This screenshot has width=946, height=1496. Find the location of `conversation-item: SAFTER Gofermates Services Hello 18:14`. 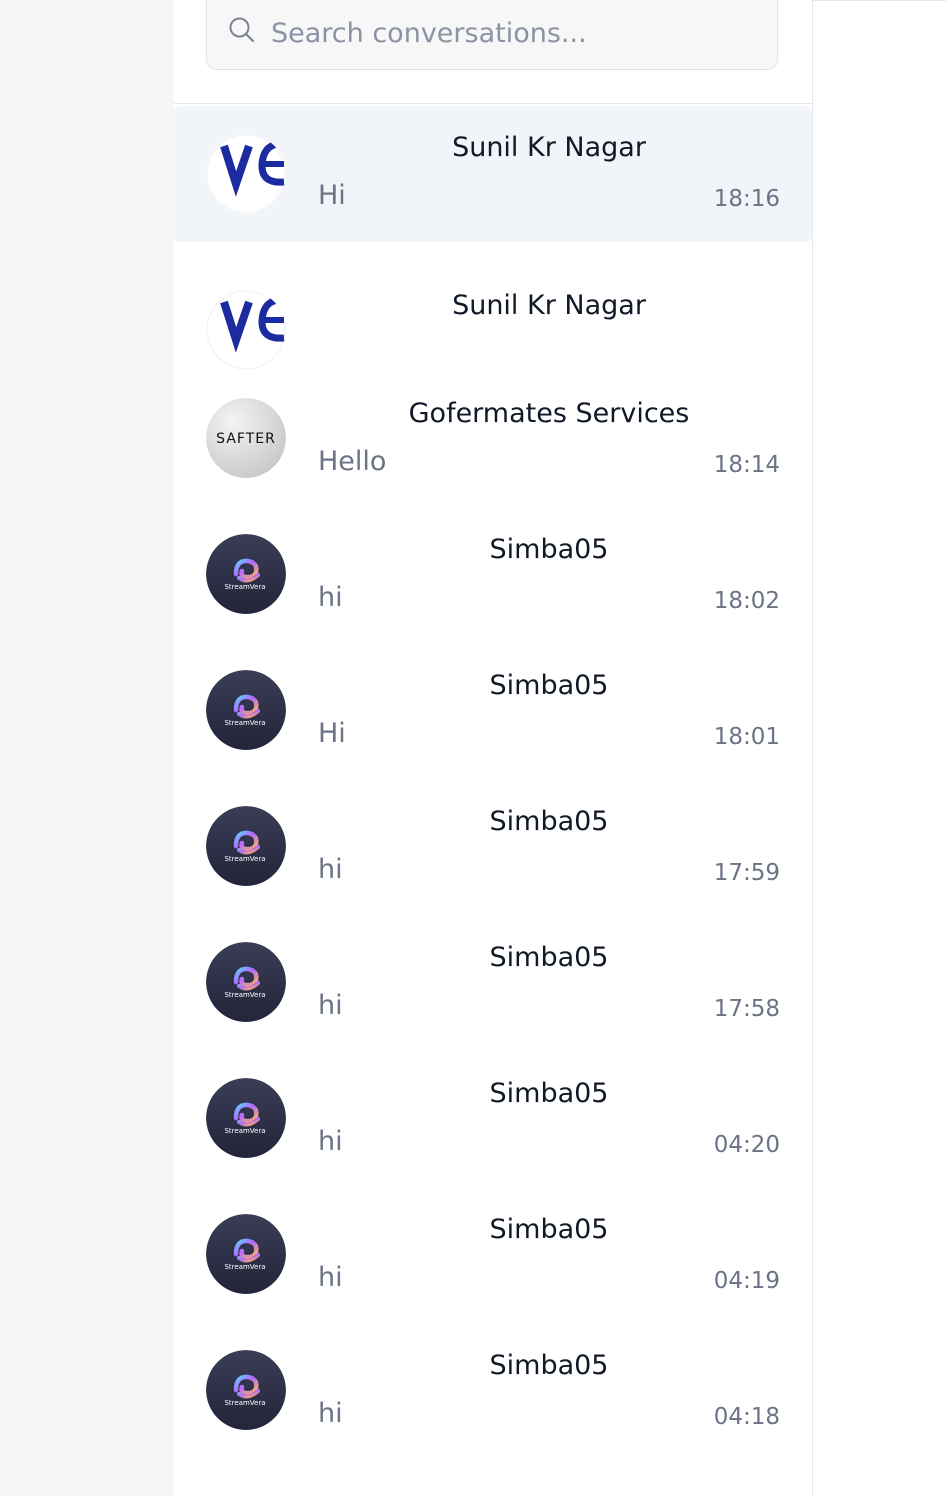

conversation-item: SAFTER Gofermates Services Hello 18:14 is located at coordinates (493, 446).